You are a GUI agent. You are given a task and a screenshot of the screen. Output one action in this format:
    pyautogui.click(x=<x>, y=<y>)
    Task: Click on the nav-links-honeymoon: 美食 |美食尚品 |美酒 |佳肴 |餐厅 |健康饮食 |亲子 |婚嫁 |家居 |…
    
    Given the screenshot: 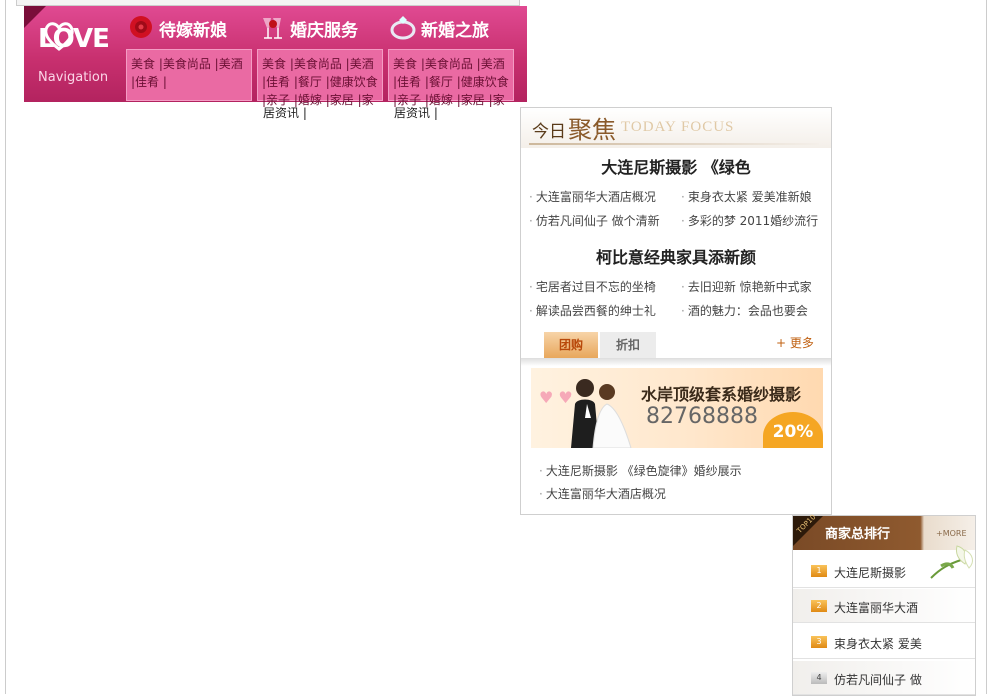 What is the action you would take?
    pyautogui.click(x=456, y=82)
    